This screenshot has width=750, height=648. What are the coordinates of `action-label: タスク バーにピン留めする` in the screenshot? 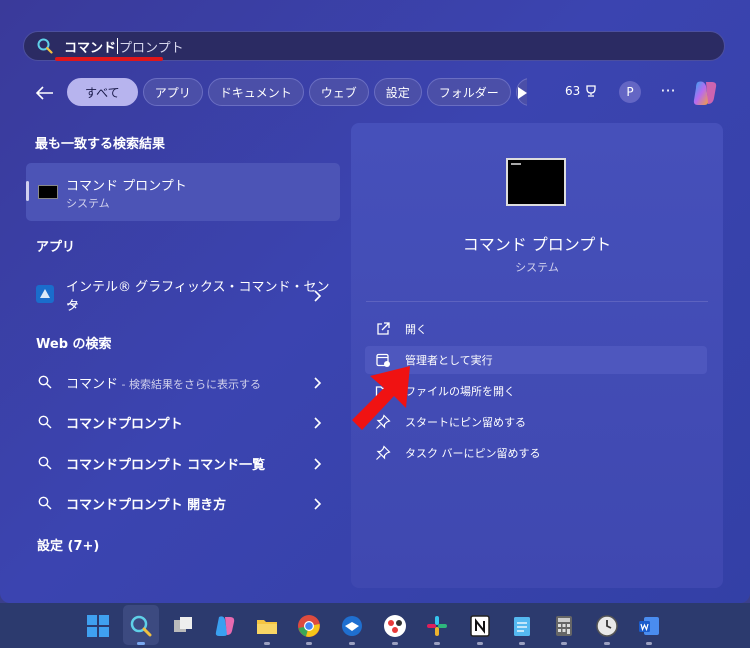 It's located at (473, 453).